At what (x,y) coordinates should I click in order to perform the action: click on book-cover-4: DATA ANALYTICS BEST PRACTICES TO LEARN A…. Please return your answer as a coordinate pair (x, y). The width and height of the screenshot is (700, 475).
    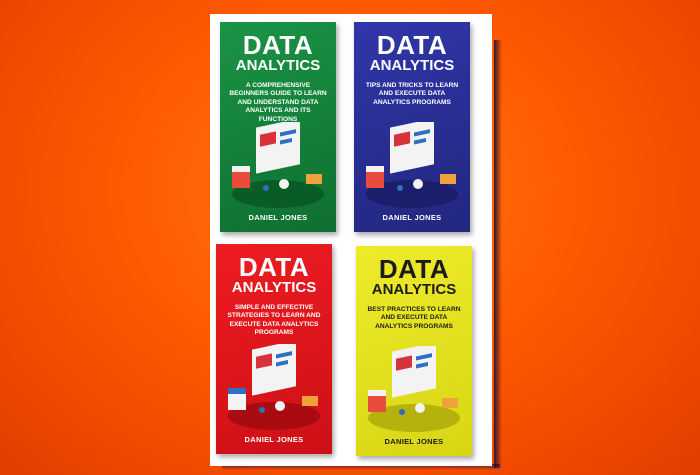
    Looking at the image, I should click on (414, 351).